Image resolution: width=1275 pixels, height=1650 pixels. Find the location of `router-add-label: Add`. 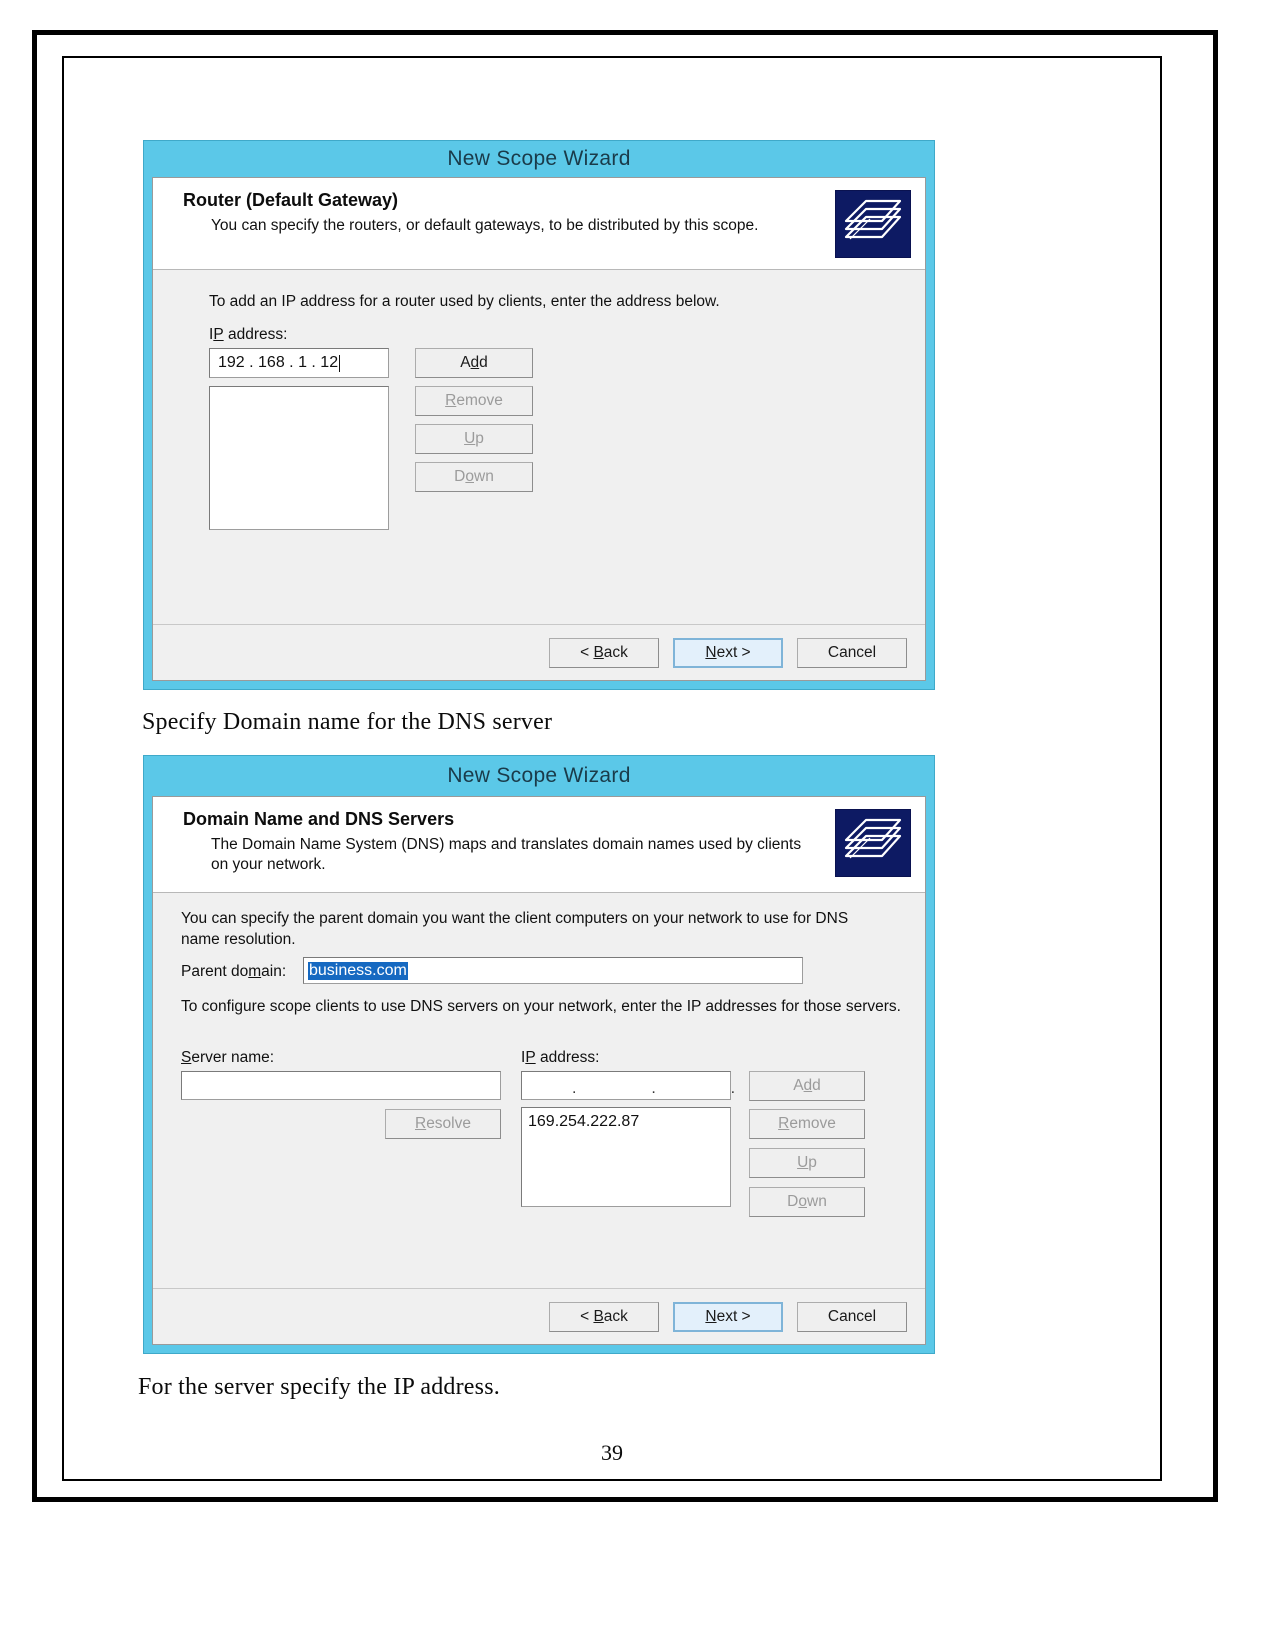

router-add-label: Add is located at coordinates (474, 362).